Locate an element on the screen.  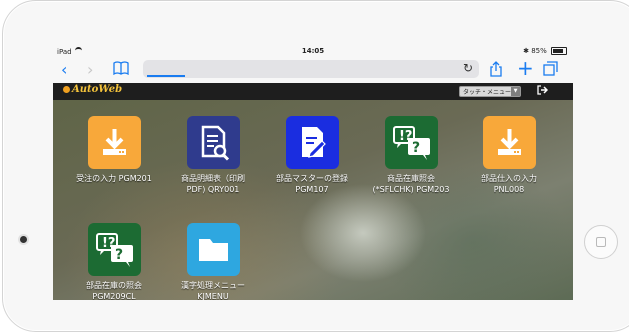
tile-product-report: 商品明細表（印刷 PDF) QRY001 is located at coordinates (213, 155).